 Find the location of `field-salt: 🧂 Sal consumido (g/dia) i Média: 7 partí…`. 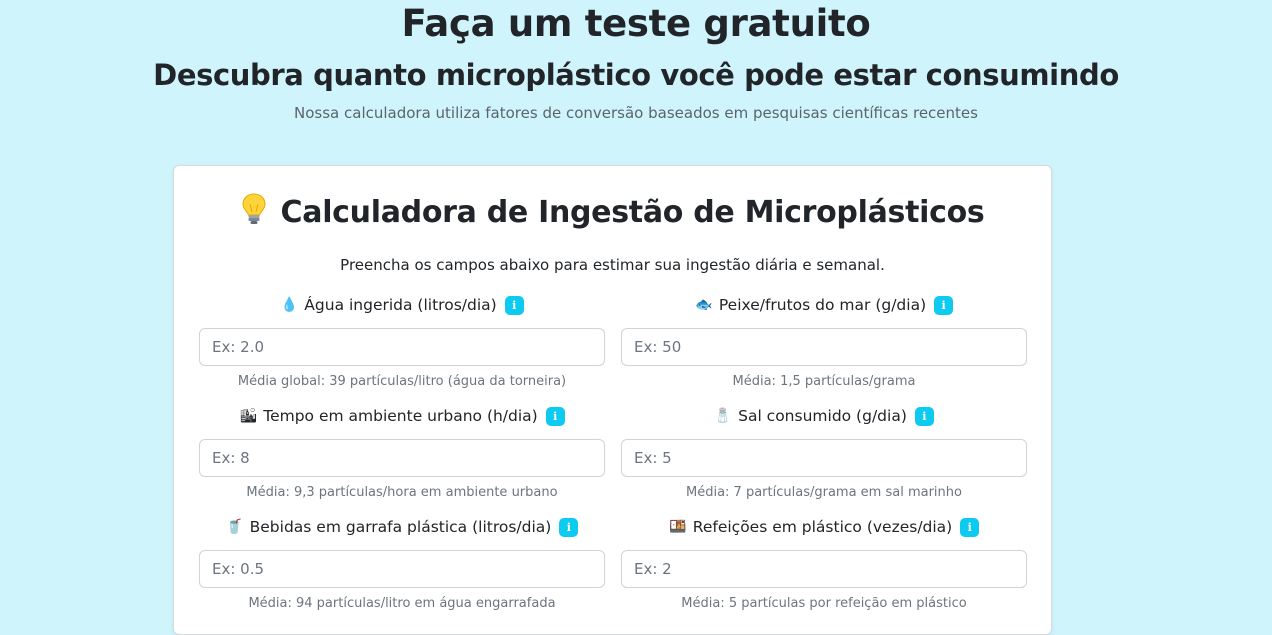

field-salt: 🧂 Sal consumido (g/dia) i Média: 7 partí… is located at coordinates (824, 452).